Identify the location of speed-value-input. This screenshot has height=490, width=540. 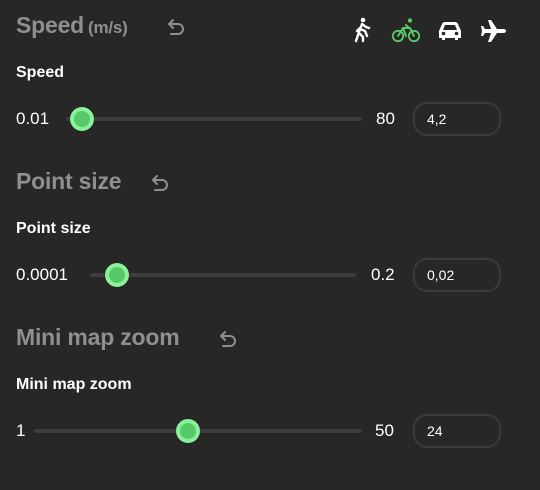
(457, 119).